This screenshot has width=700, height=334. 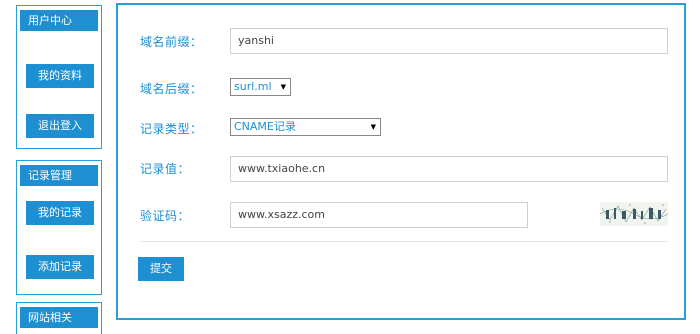 What do you see at coordinates (253, 86) in the screenshot?
I see `suffix-select-value: surl.ml` at bounding box center [253, 86].